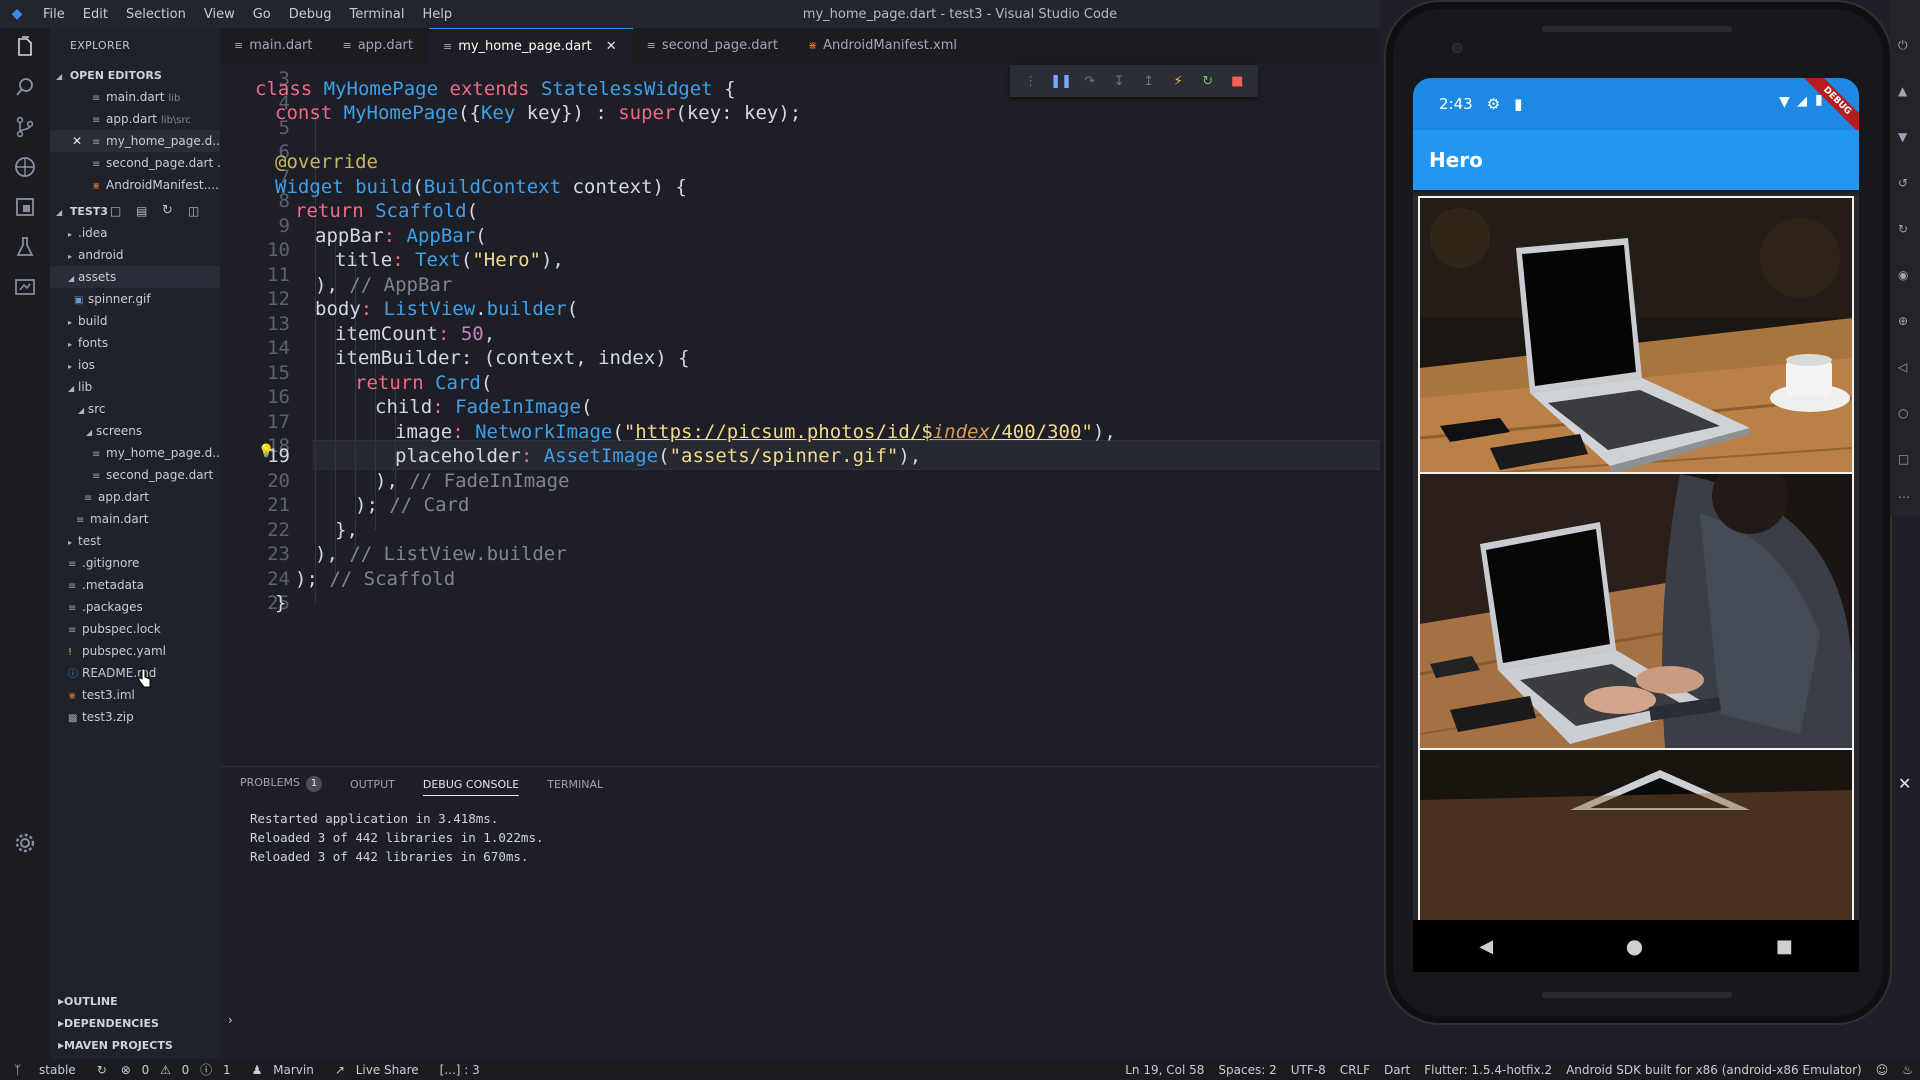 The width and height of the screenshot is (1920, 1080). Describe the element at coordinates (45, 1070) in the screenshot. I see `branch-item: ᛉ stable` at that location.